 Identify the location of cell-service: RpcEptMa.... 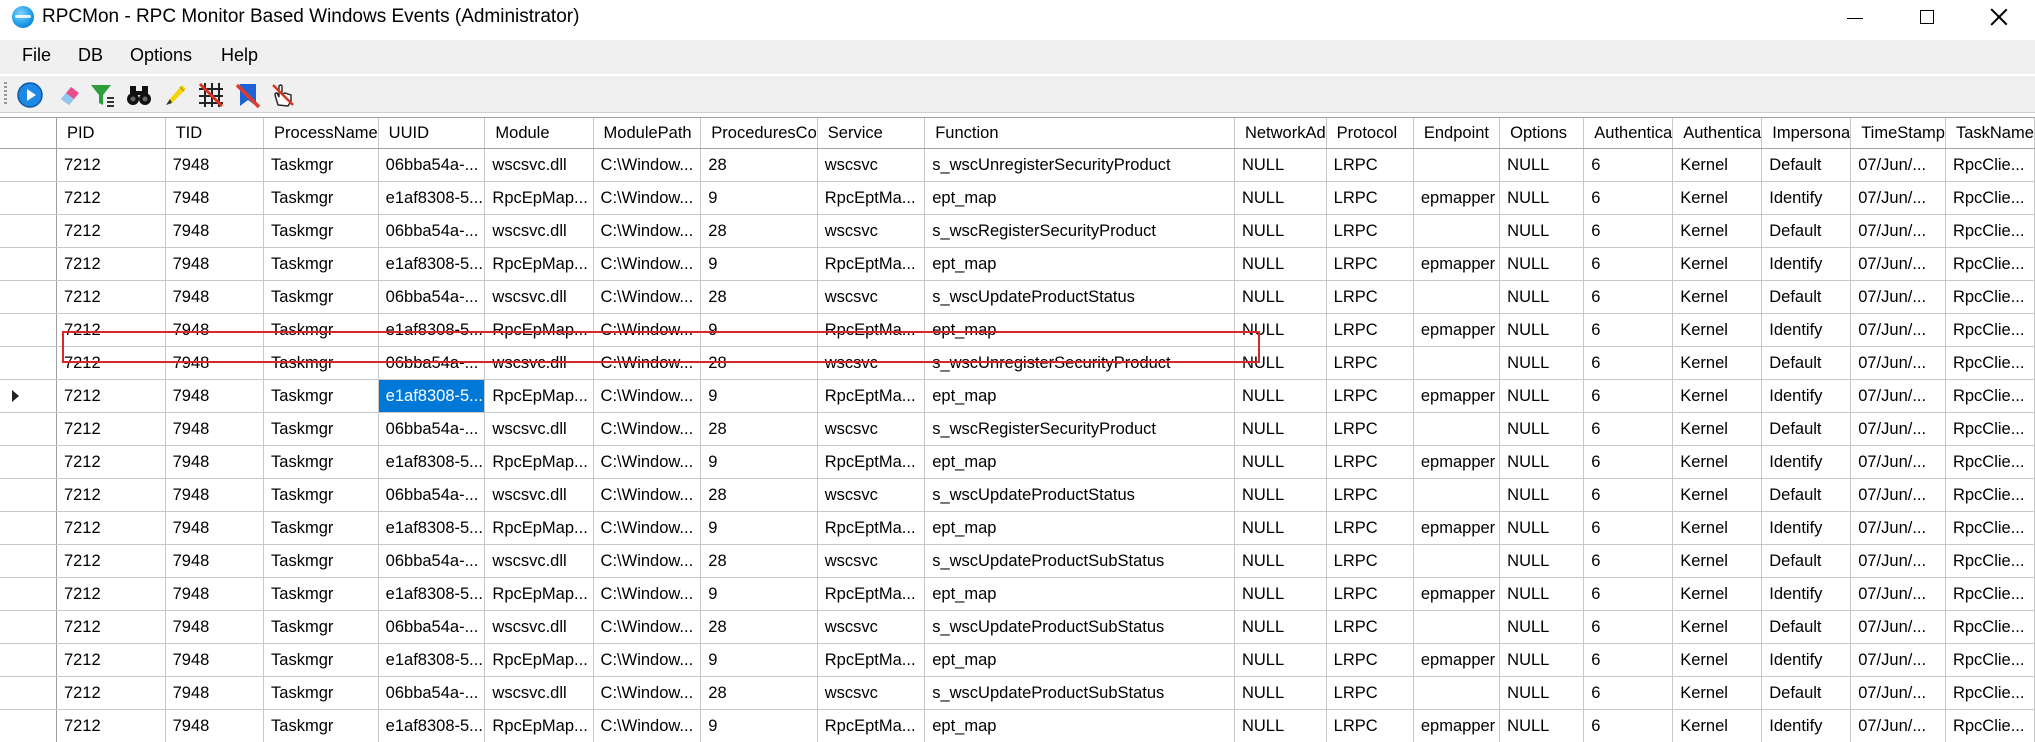
(870, 462).